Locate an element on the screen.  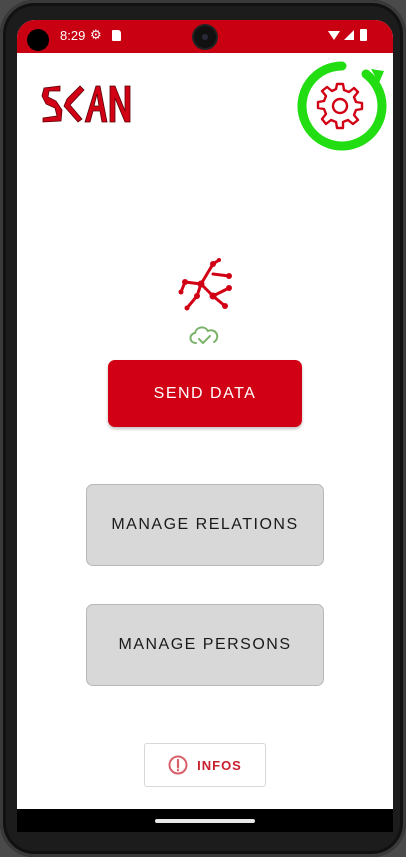
gear-icon is located at coordinates (342, 106).